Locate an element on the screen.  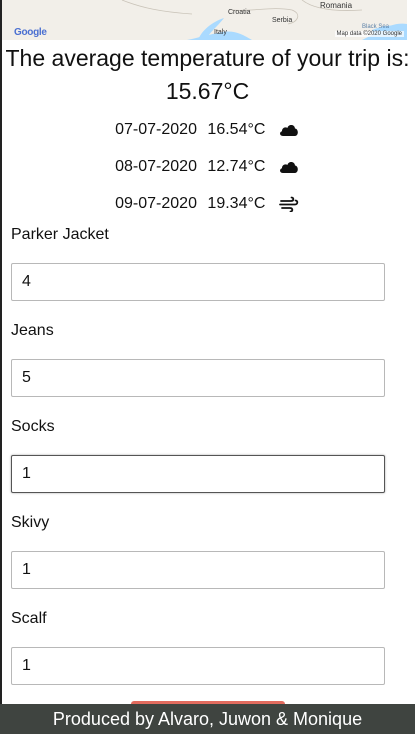
forecast-row: 07-07-2020 16.54°C is located at coordinates (207, 131).